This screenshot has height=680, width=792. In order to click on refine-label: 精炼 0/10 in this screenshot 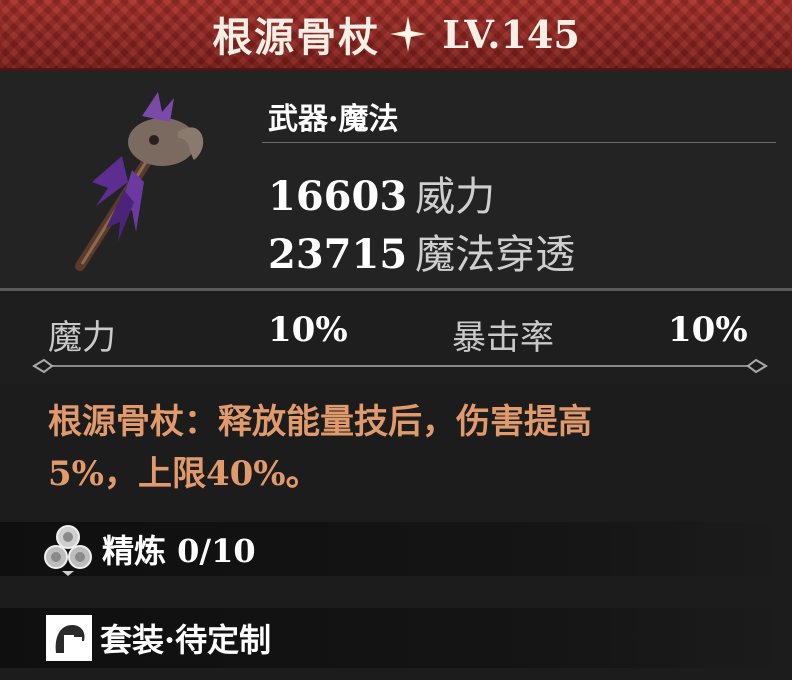, I will do `click(179, 551)`.